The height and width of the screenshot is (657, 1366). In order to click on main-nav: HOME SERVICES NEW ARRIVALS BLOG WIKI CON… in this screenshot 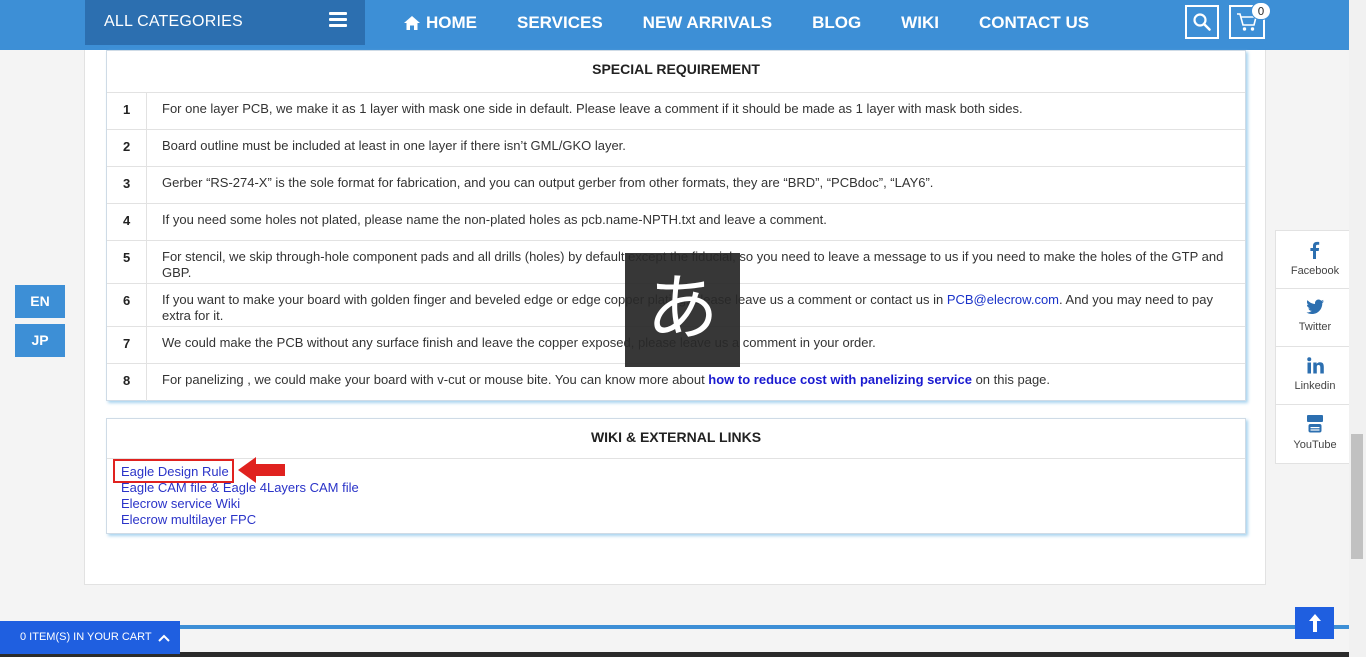, I will do `click(766, 22)`.